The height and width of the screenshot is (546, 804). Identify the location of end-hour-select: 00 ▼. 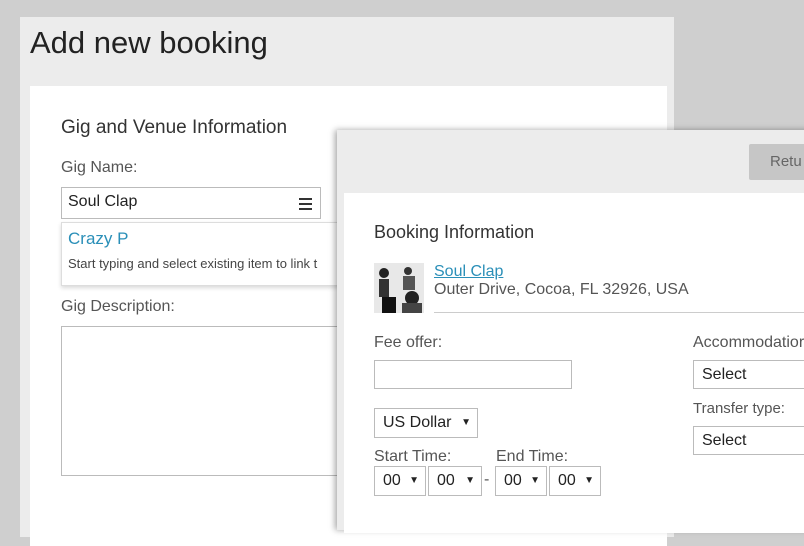
(521, 481).